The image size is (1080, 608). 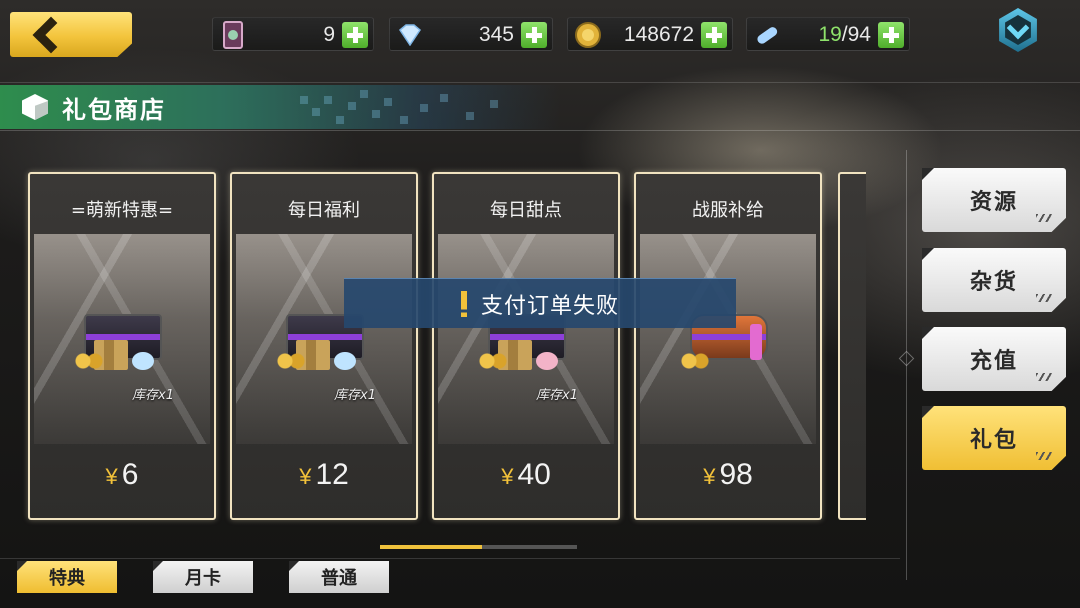 I want to click on toast-message: 支付订单失败, so click(x=549, y=306).